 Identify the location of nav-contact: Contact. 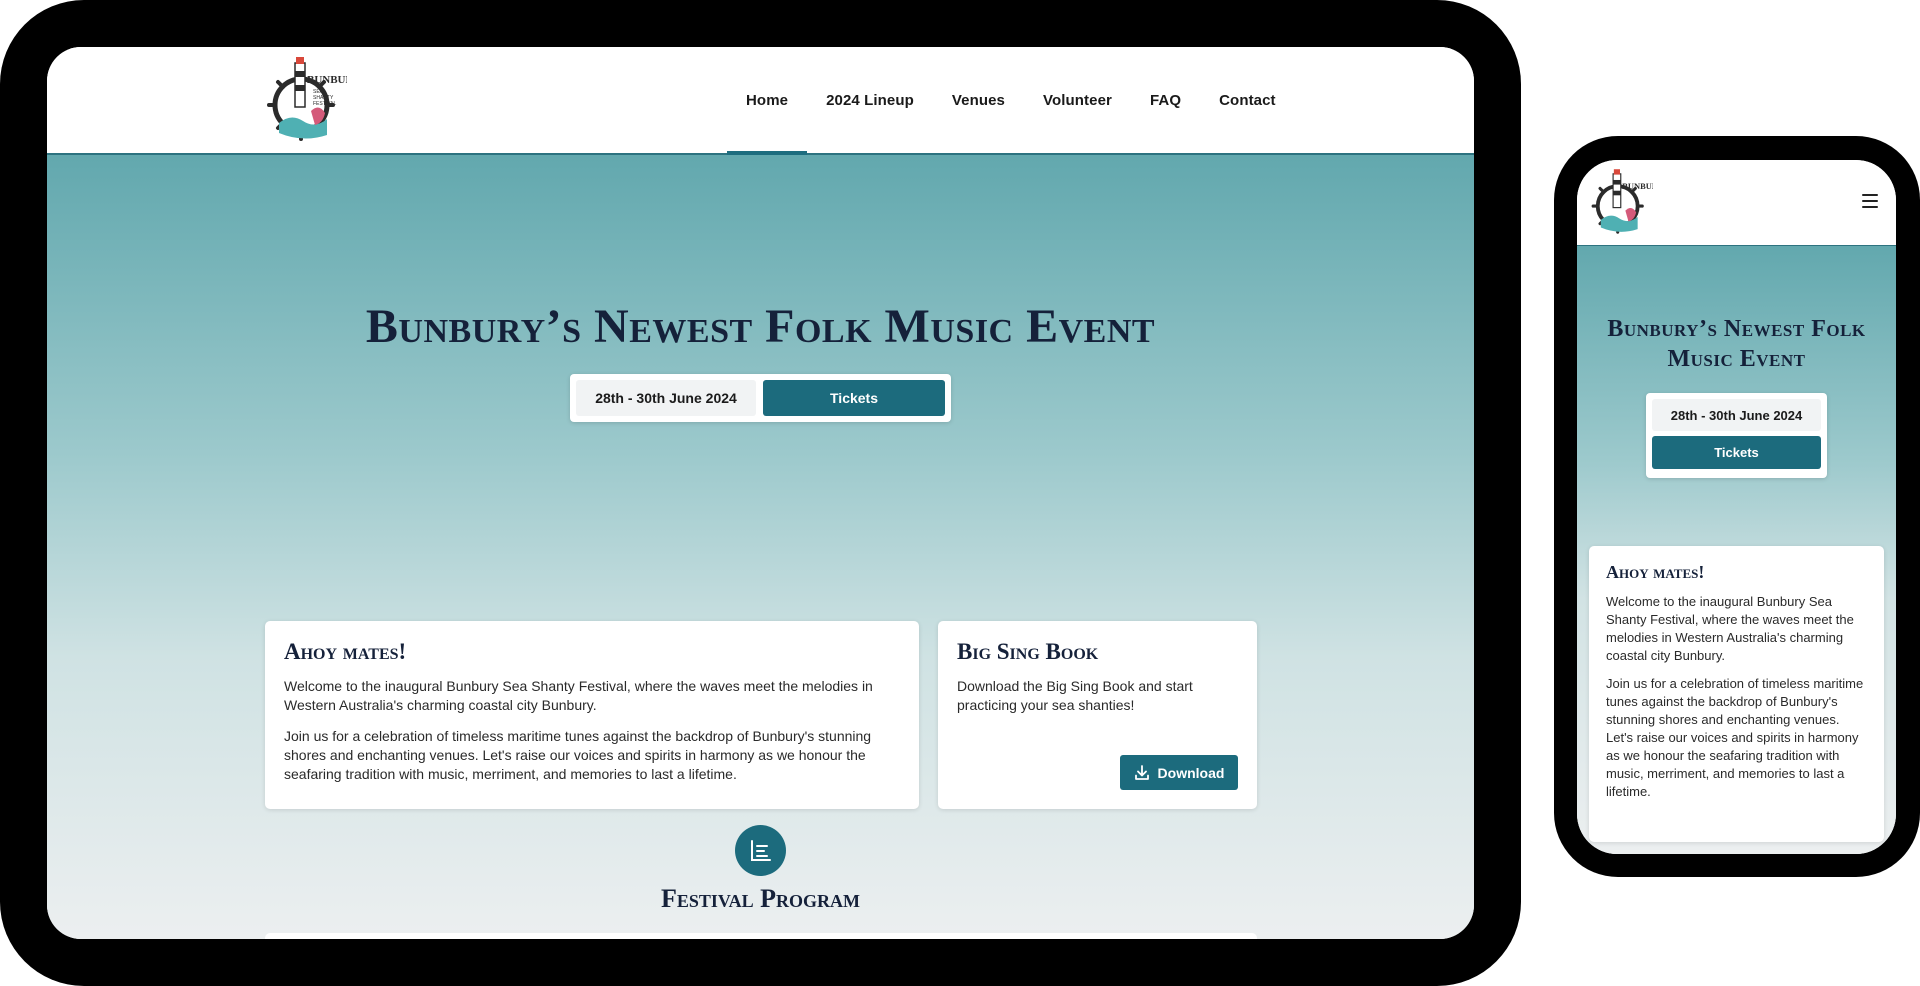
(1247, 100).